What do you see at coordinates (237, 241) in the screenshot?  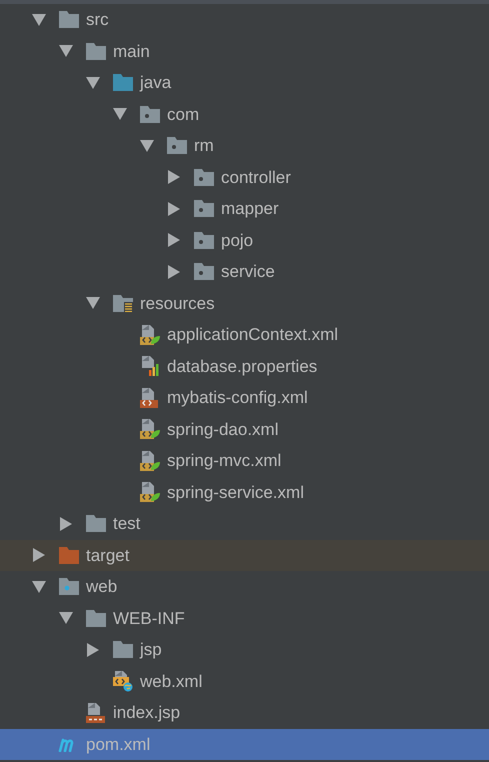 I see `tree-item-label: pojo` at bounding box center [237, 241].